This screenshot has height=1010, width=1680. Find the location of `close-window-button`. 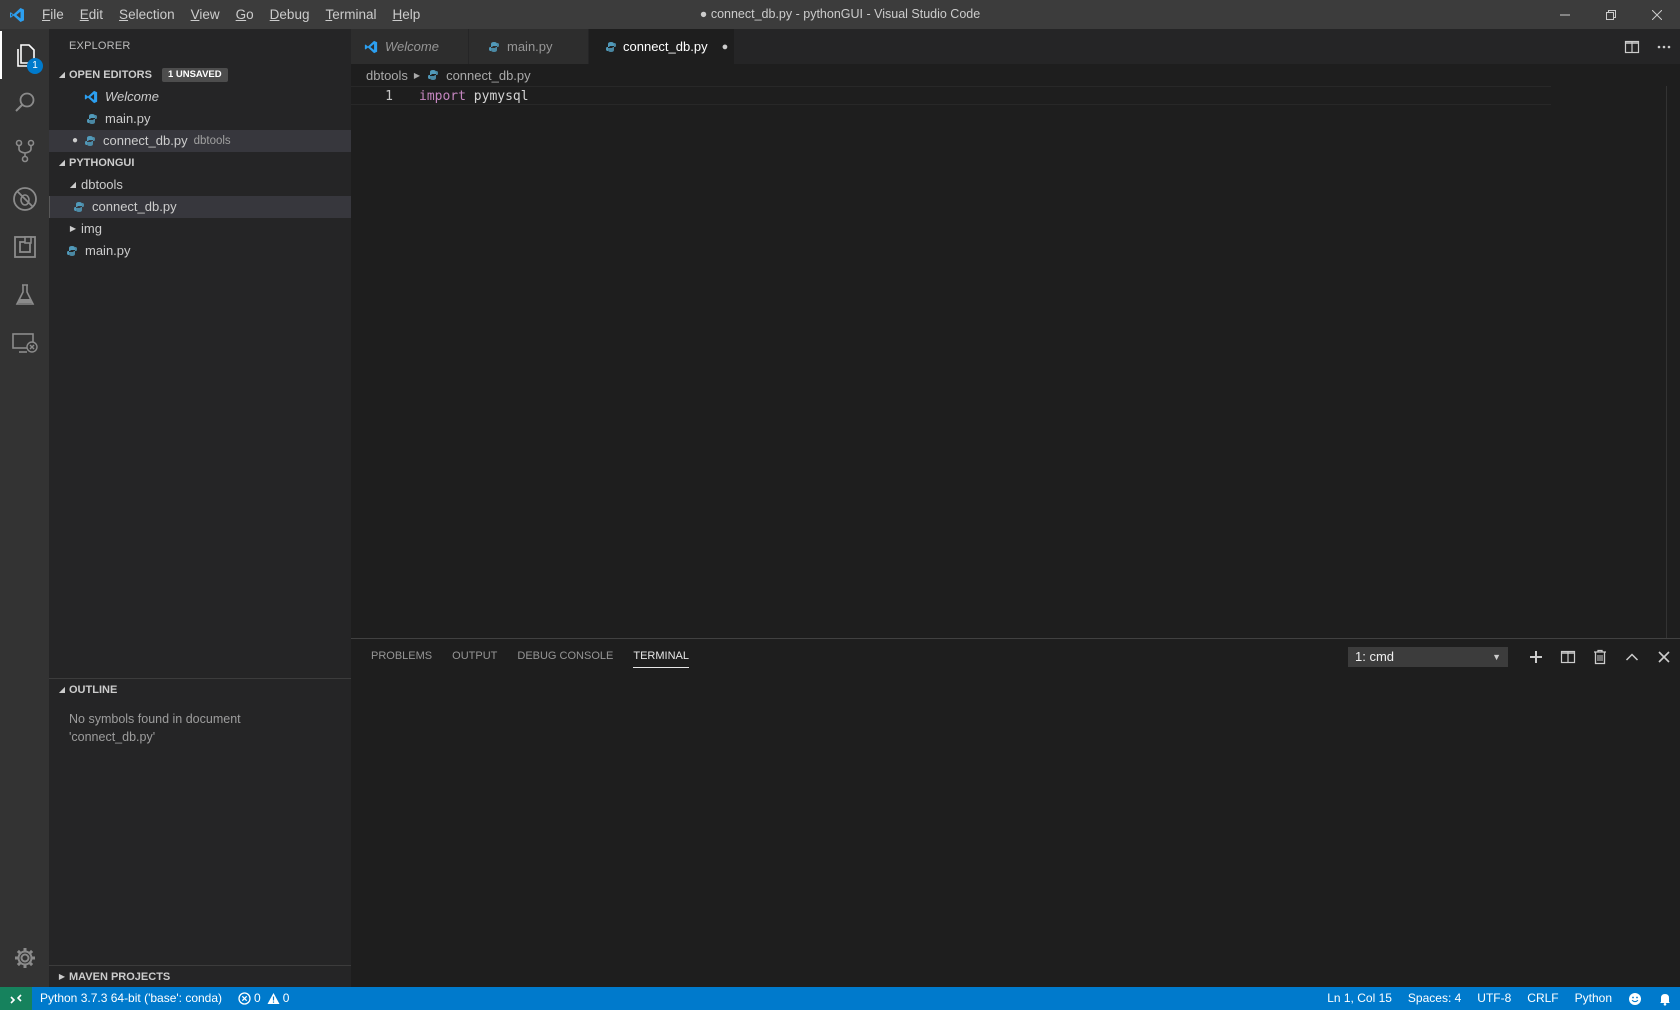

close-window-button is located at coordinates (1657, 14).